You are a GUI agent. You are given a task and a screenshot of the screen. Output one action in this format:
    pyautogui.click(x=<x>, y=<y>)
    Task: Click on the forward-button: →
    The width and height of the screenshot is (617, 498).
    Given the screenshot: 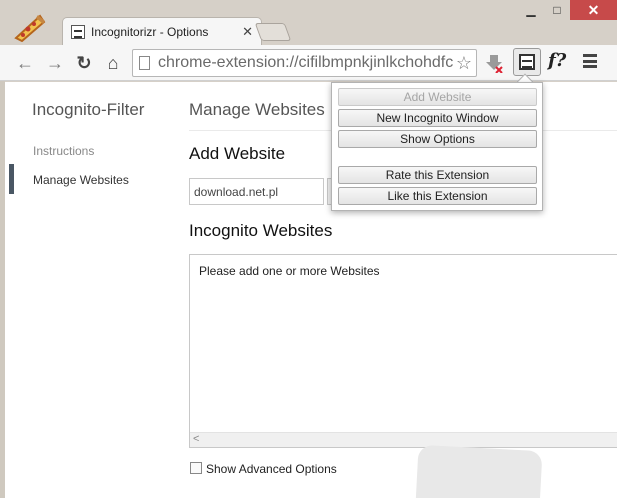 What is the action you would take?
    pyautogui.click(x=55, y=63)
    